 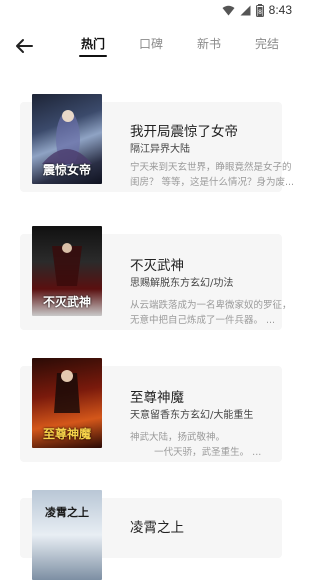 I want to click on status-bar: 8 8:43, so click(x=150, y=10).